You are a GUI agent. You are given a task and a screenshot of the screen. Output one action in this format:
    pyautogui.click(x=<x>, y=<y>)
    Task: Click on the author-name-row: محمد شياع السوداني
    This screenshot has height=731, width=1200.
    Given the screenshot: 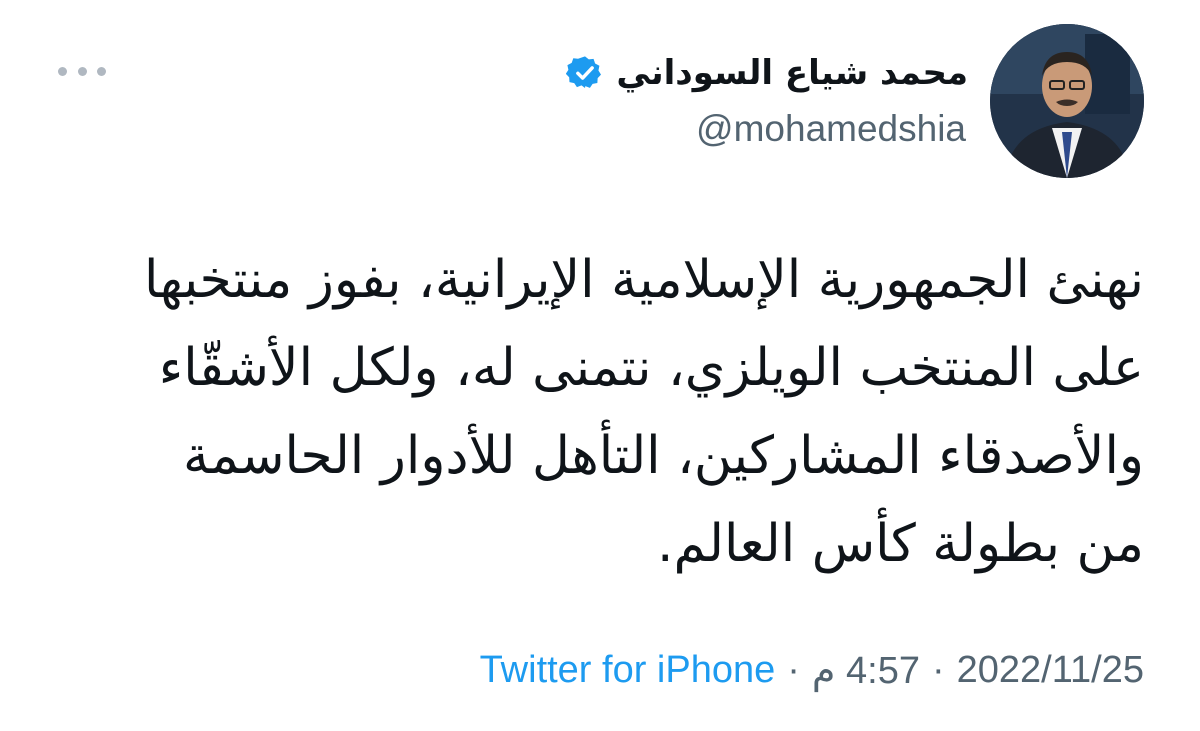 What is the action you would take?
    pyautogui.click(x=767, y=73)
    